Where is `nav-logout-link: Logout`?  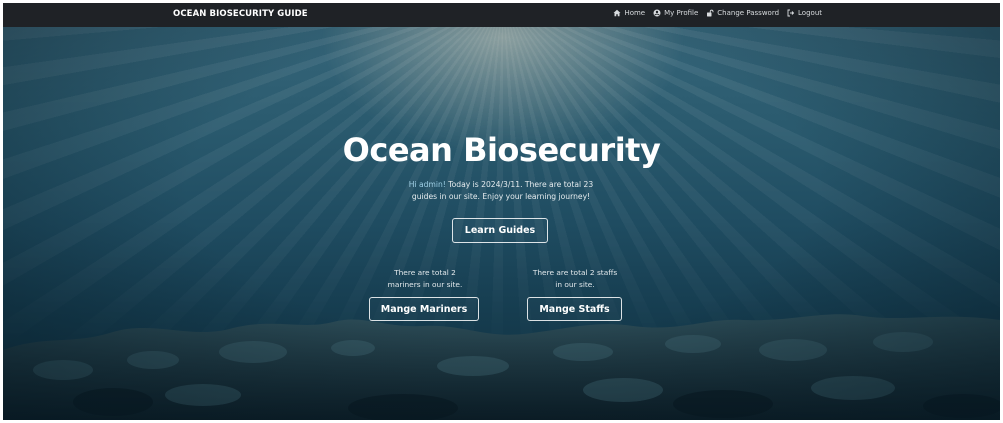 nav-logout-link: Logout is located at coordinates (804, 13).